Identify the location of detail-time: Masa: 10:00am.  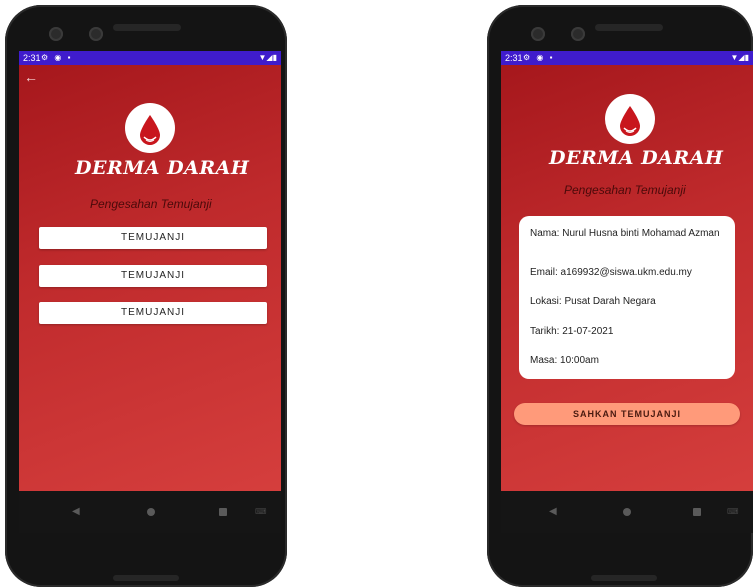
(564, 360).